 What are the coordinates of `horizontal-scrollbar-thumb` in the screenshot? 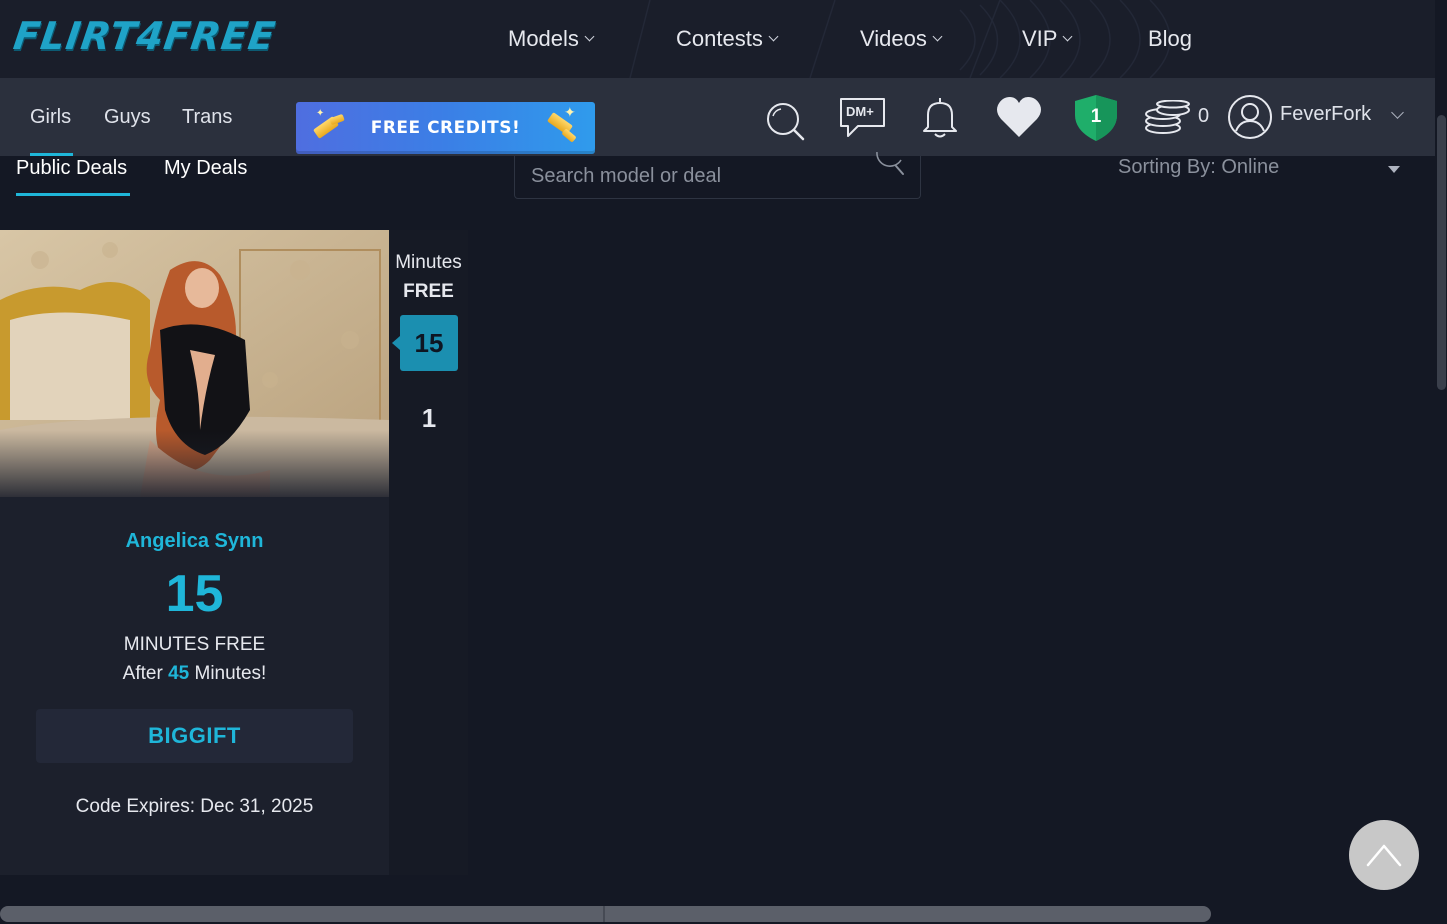 It's located at (605, 914).